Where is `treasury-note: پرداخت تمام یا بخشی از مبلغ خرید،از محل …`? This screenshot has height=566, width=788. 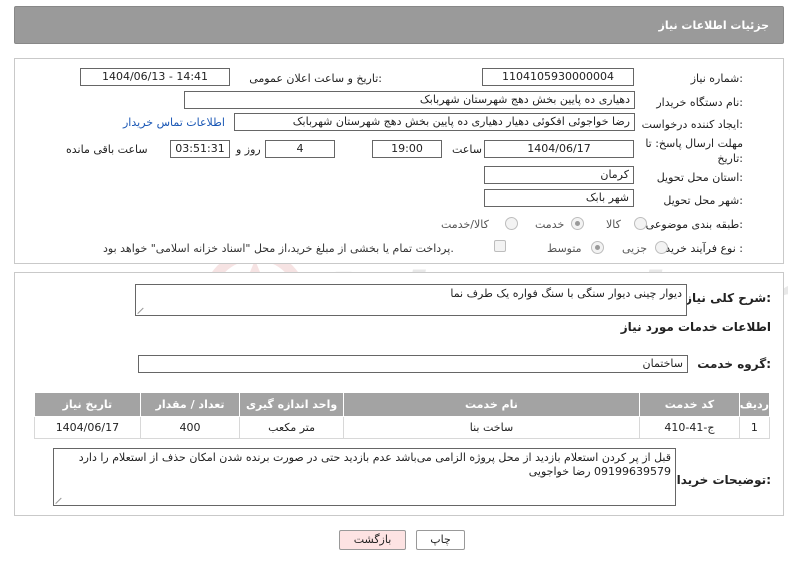
treasury-note: پرداخت تمام یا بخشی از مبلغ خرید،از محل … is located at coordinates (278, 248).